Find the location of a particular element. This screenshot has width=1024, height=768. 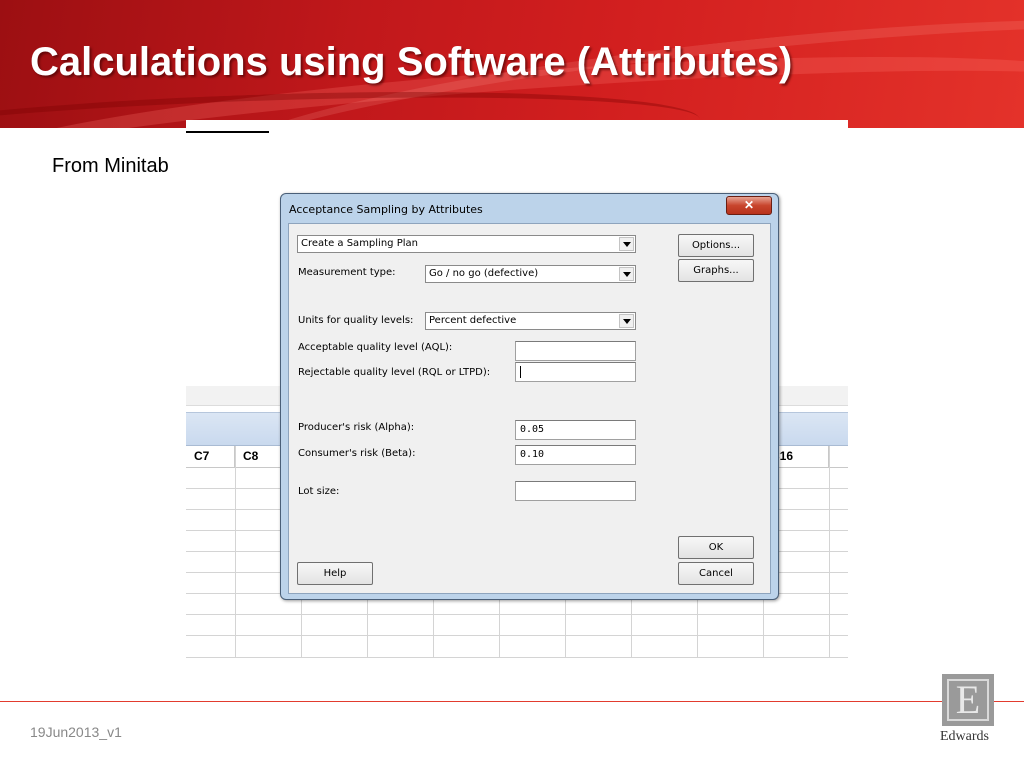

screenshot-top-edge is located at coordinates (517, 124).